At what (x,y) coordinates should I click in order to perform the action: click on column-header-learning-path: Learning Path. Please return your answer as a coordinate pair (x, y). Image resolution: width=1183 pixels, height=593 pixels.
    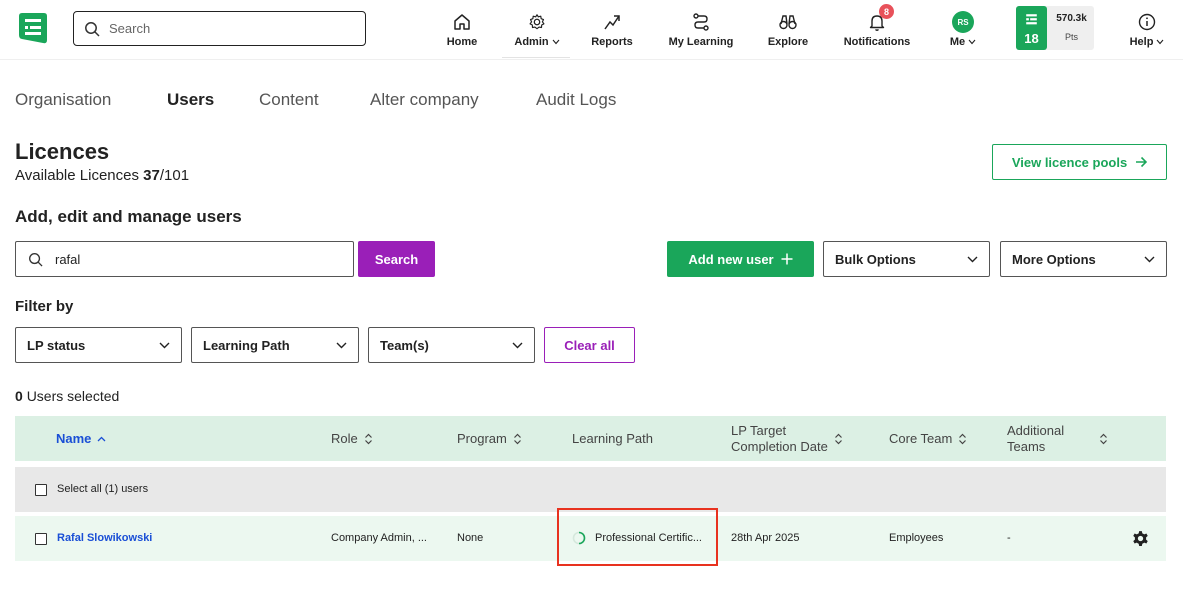
    Looking at the image, I should click on (612, 438).